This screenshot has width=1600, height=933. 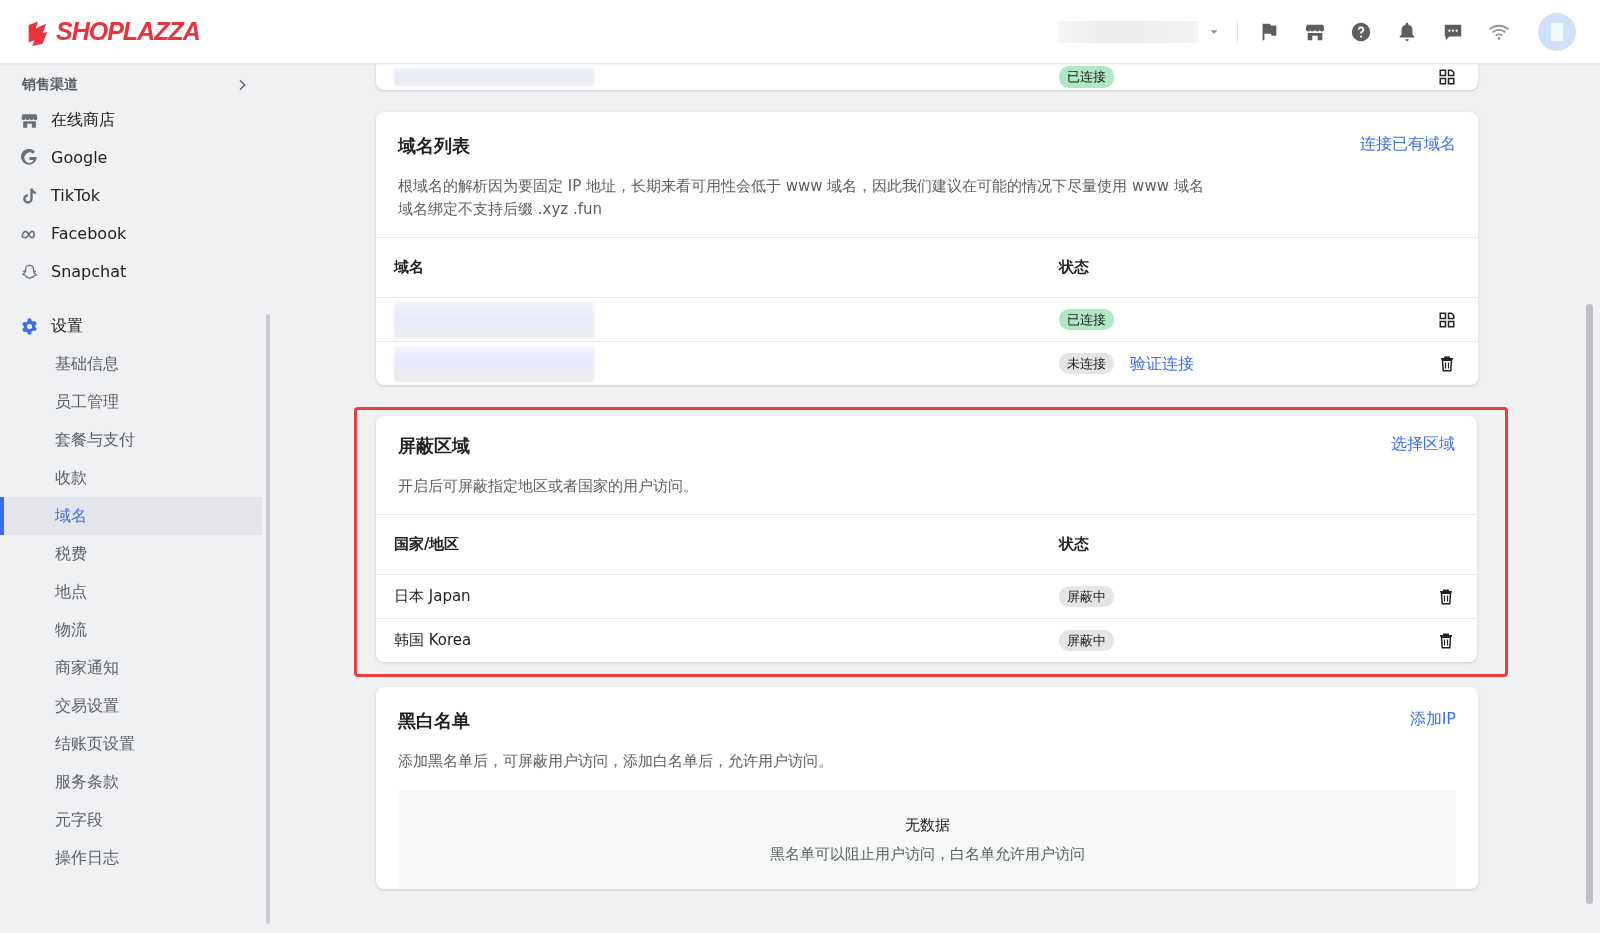 I want to click on g-letter-icon, so click(x=29, y=158).